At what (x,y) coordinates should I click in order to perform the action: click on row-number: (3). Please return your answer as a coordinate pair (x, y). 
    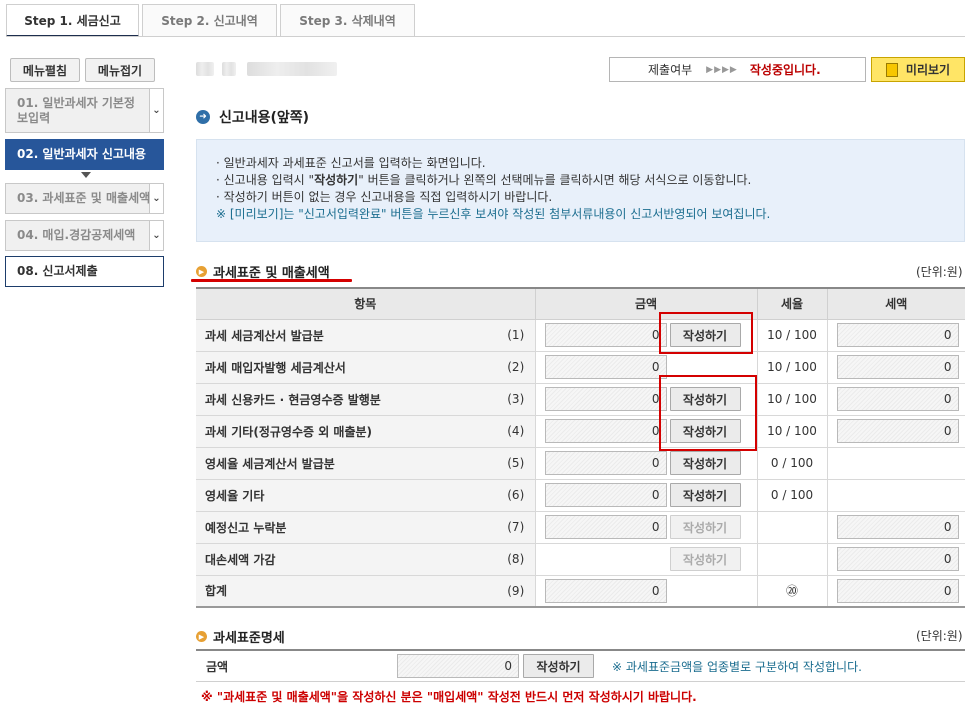
    Looking at the image, I should click on (516, 399).